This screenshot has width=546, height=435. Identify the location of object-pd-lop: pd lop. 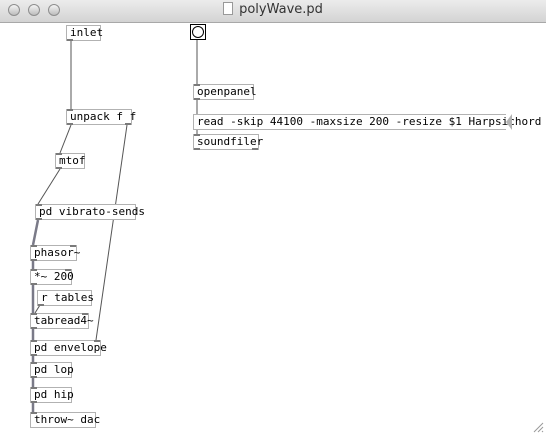
(52, 370).